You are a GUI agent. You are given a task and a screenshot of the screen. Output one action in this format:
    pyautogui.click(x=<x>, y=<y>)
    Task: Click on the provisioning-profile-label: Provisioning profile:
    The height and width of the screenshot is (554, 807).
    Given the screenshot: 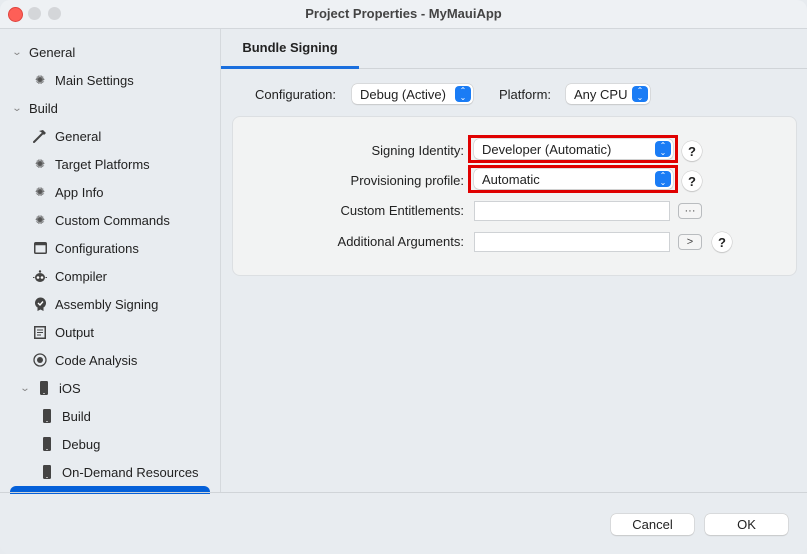 What is the action you would take?
    pyautogui.click(x=407, y=180)
    